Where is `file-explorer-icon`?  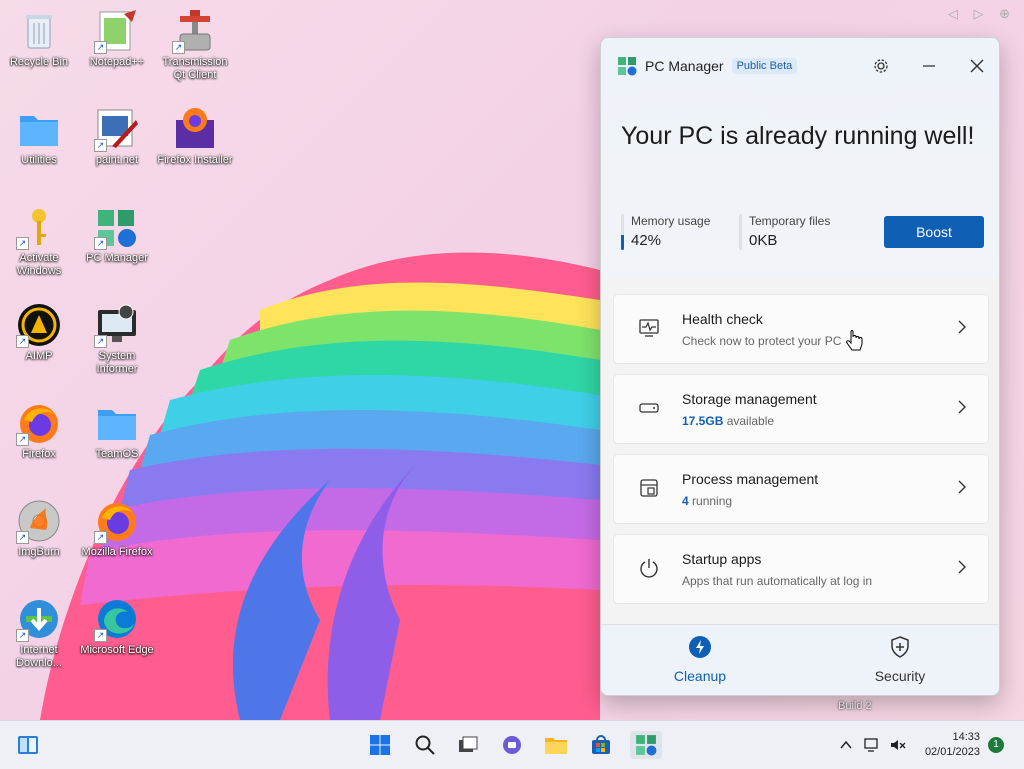 file-explorer-icon is located at coordinates (556, 746).